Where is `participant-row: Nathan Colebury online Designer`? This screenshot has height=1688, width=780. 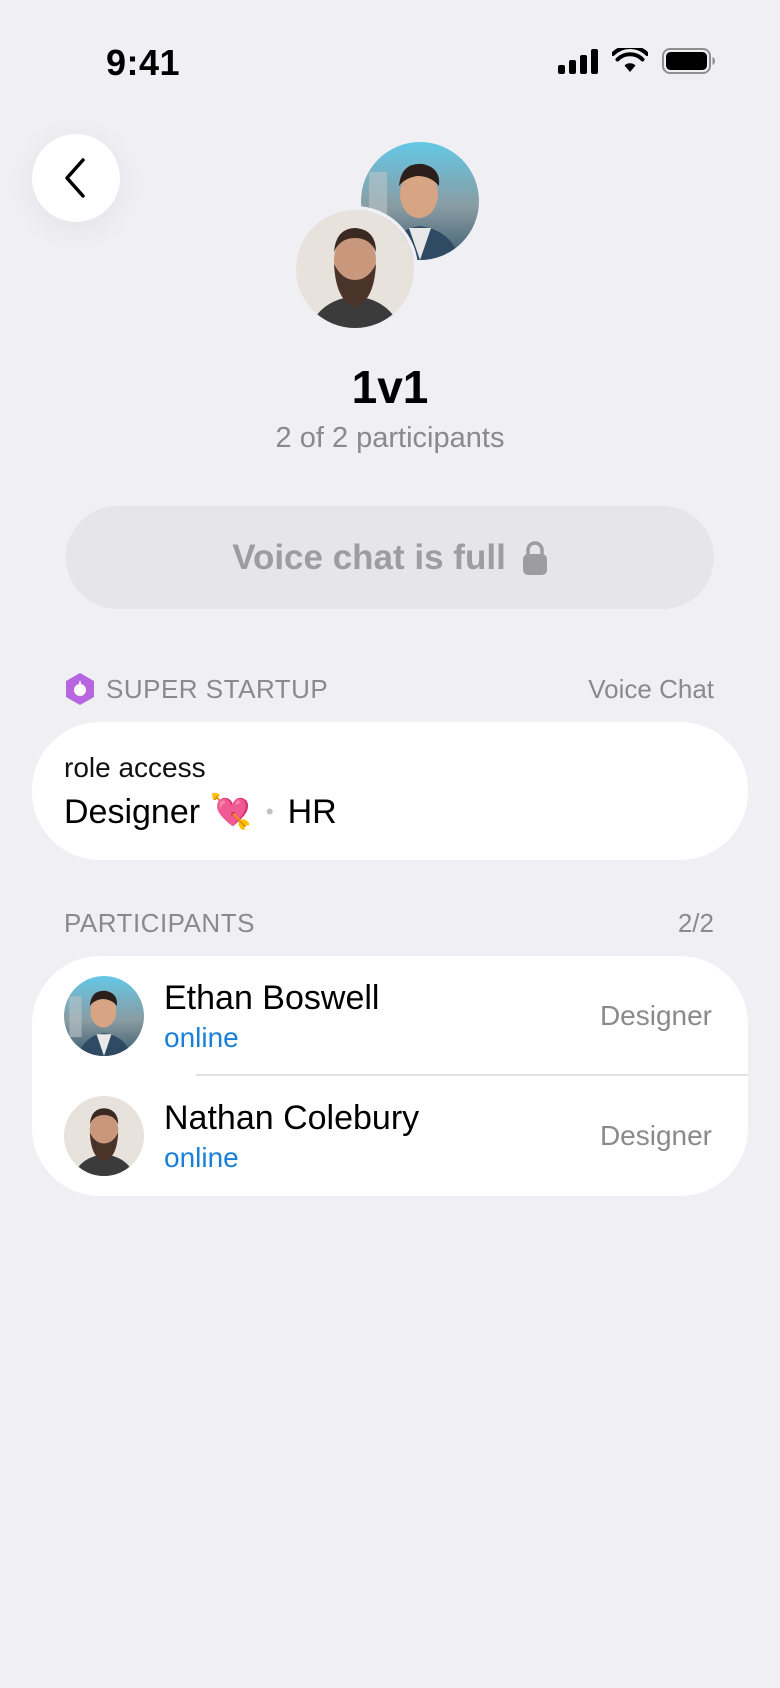 participant-row: Nathan Colebury online Designer is located at coordinates (406, 1136).